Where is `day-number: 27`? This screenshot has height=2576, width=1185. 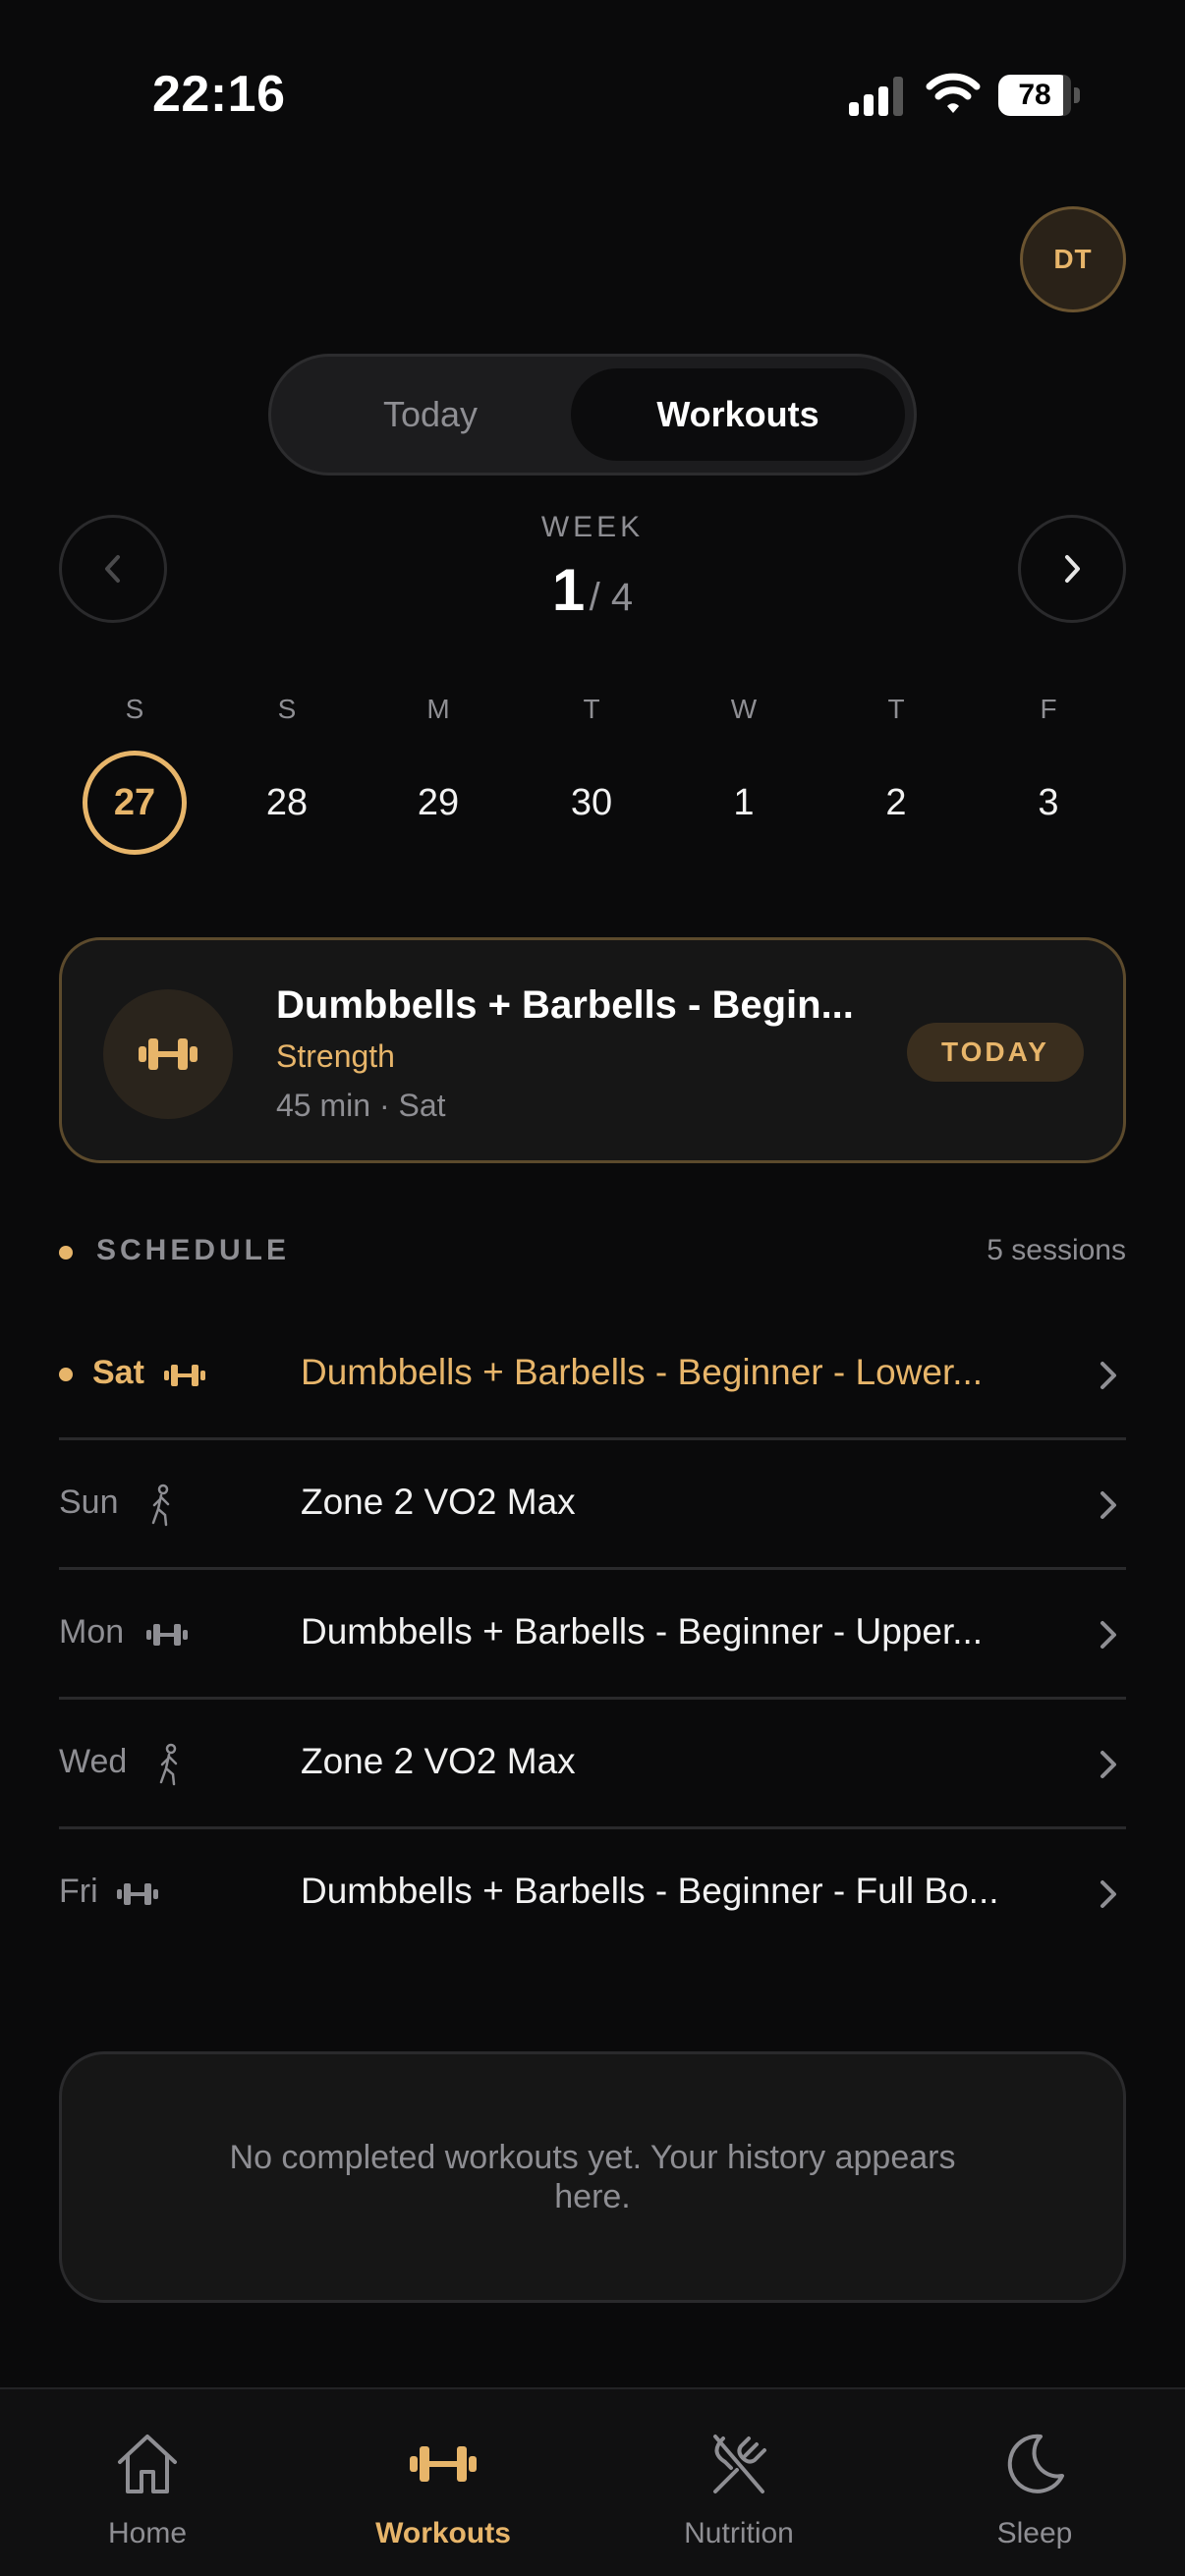 day-number: 27 is located at coordinates (135, 803).